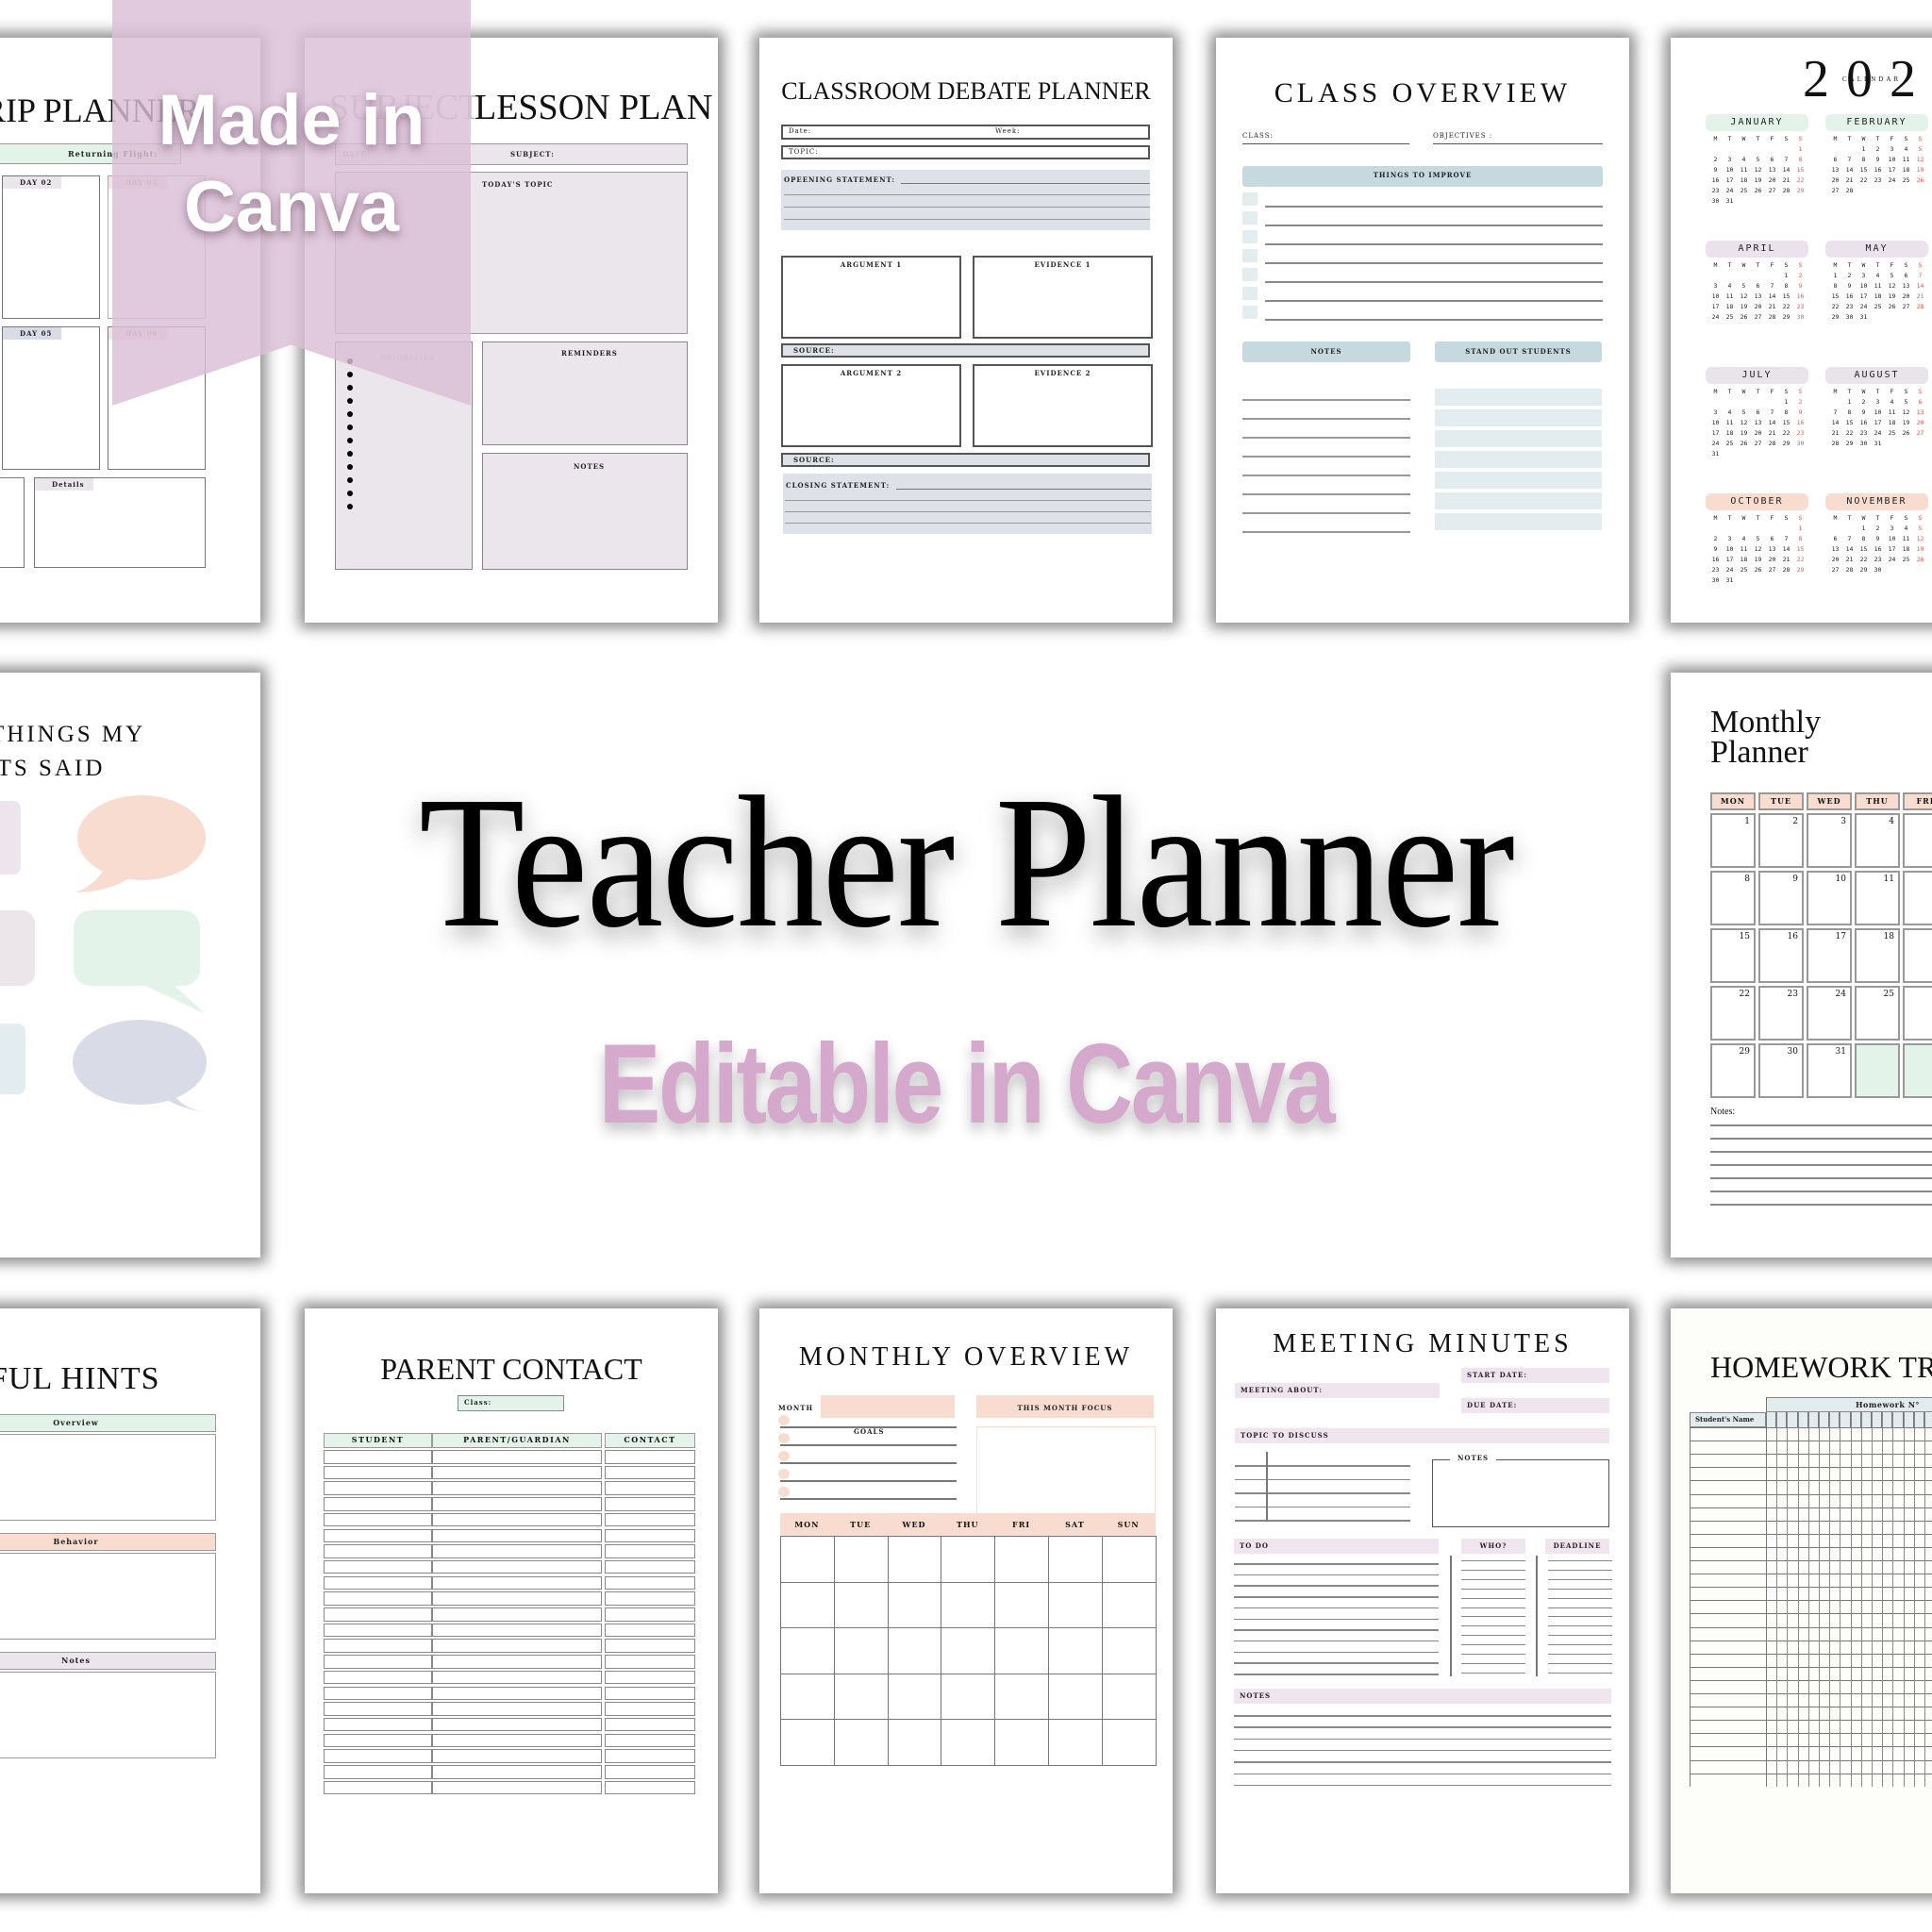  What do you see at coordinates (1066, 1474) in the screenshot?
I see `focus-box` at bounding box center [1066, 1474].